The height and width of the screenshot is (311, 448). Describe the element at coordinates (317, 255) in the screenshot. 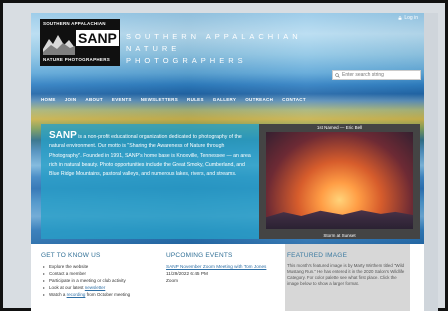

I see `featured-image-title: FEATURED IMAGE` at that location.